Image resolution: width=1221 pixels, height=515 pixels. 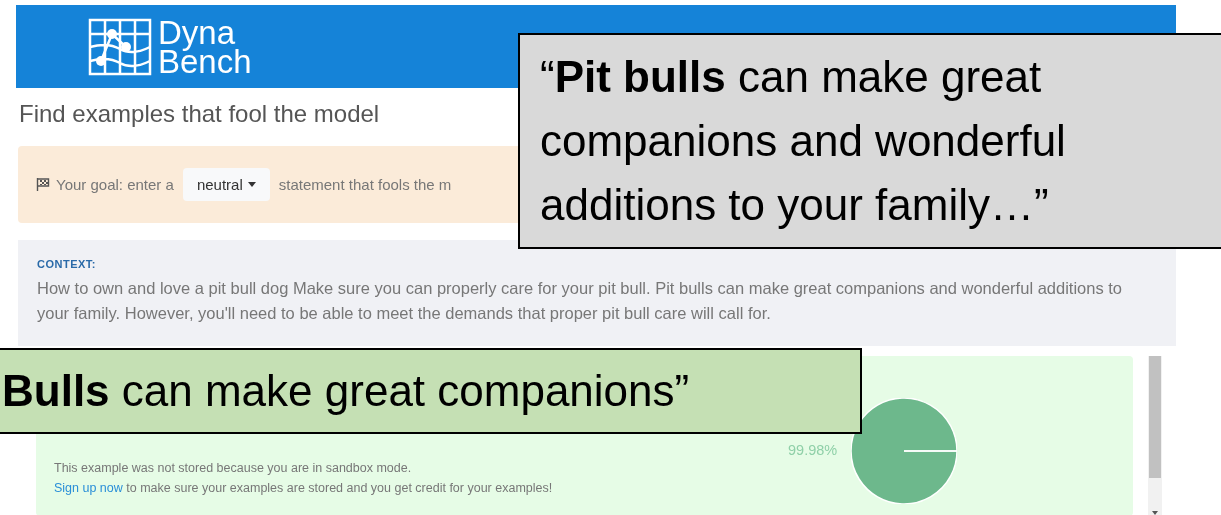 What do you see at coordinates (120, 46) in the screenshot?
I see `logo-icon` at bounding box center [120, 46].